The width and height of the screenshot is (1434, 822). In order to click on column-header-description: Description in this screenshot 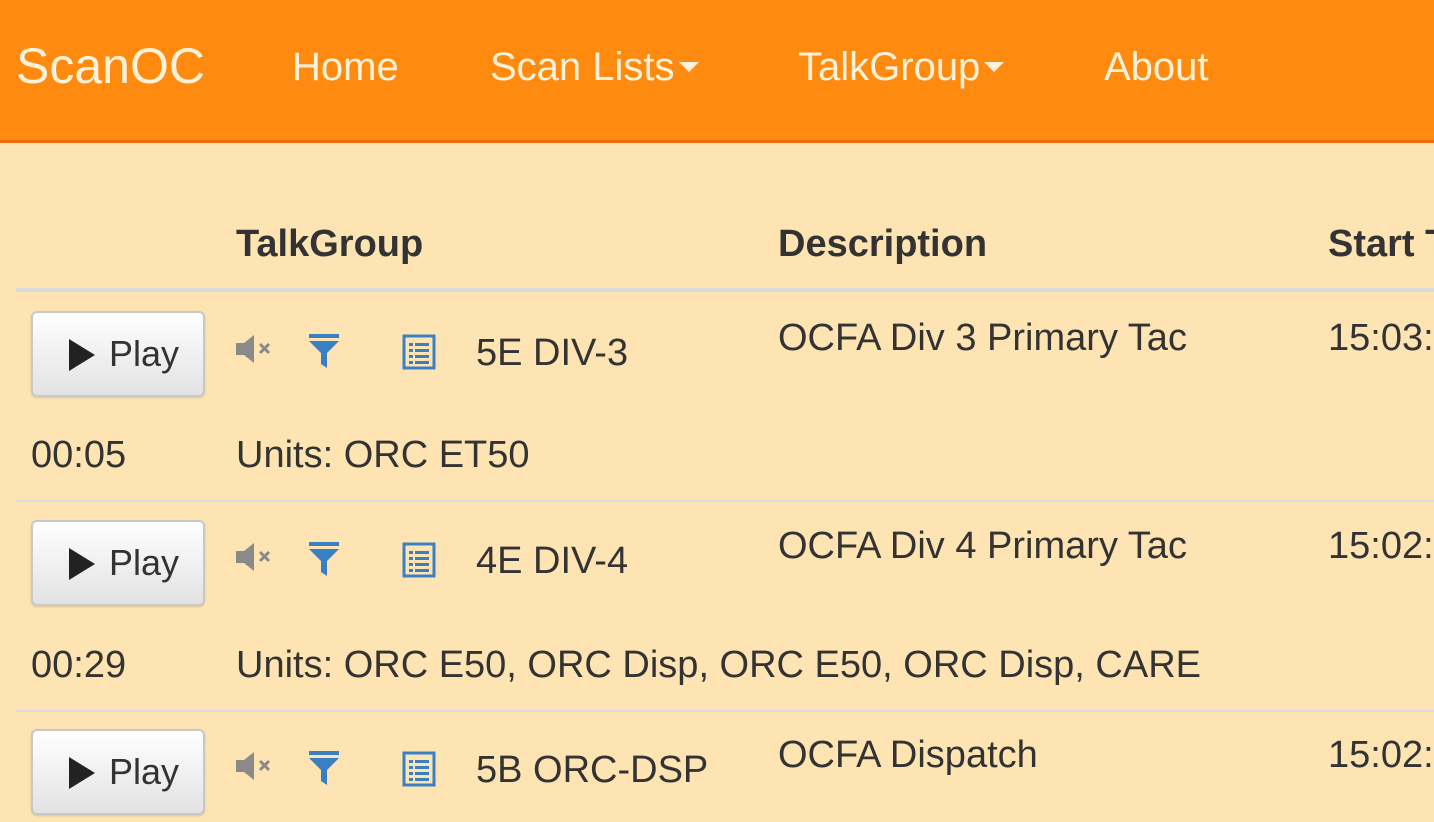, I will do `click(882, 244)`.